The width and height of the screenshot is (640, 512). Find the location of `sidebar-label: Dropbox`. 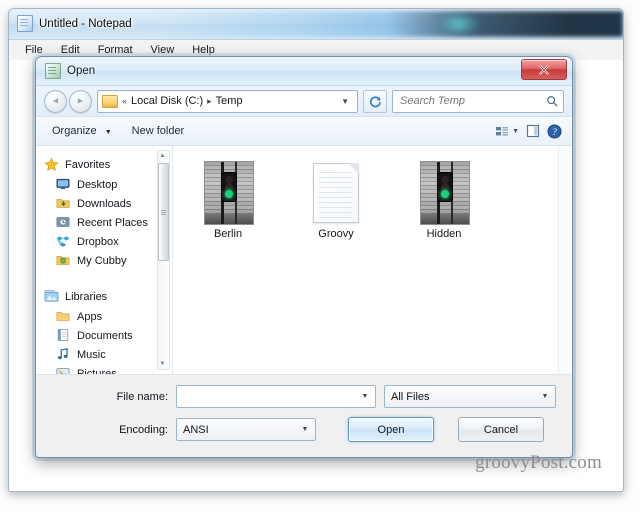

sidebar-label: Dropbox is located at coordinates (98, 241).